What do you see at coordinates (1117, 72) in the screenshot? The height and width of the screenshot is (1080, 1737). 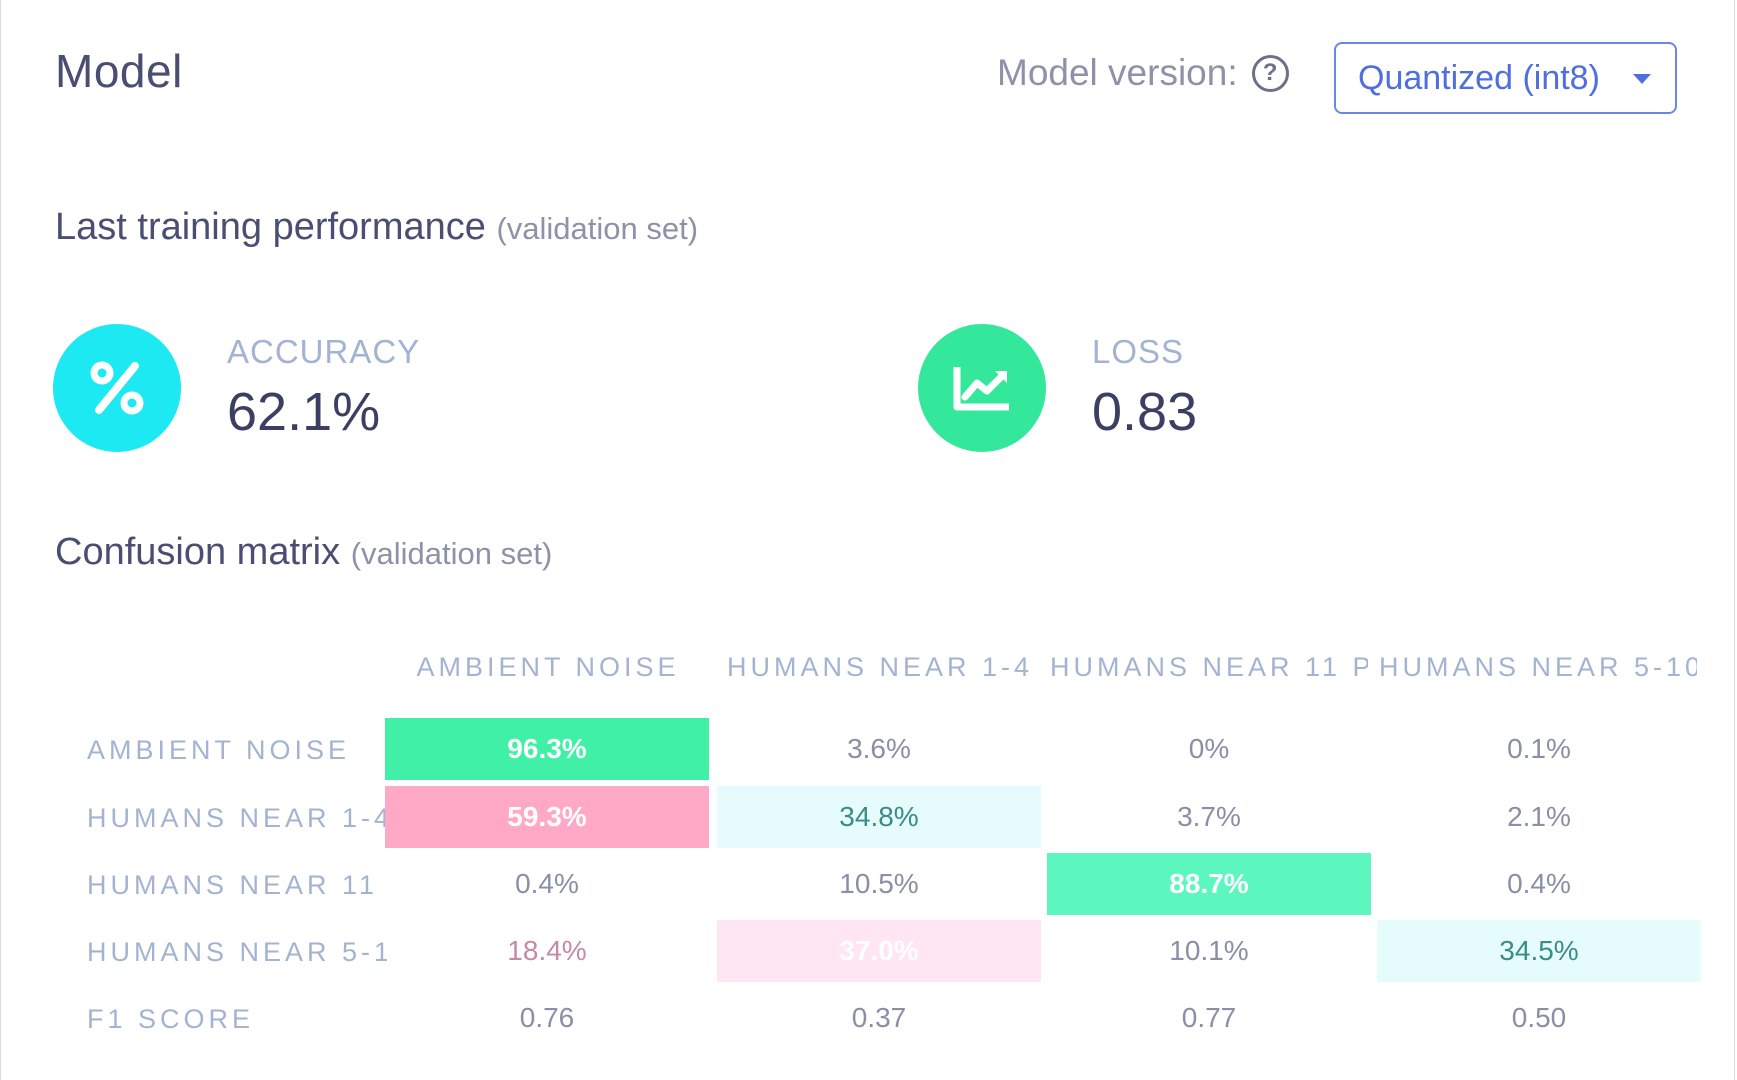 I see `model-version-text: Model version:` at bounding box center [1117, 72].